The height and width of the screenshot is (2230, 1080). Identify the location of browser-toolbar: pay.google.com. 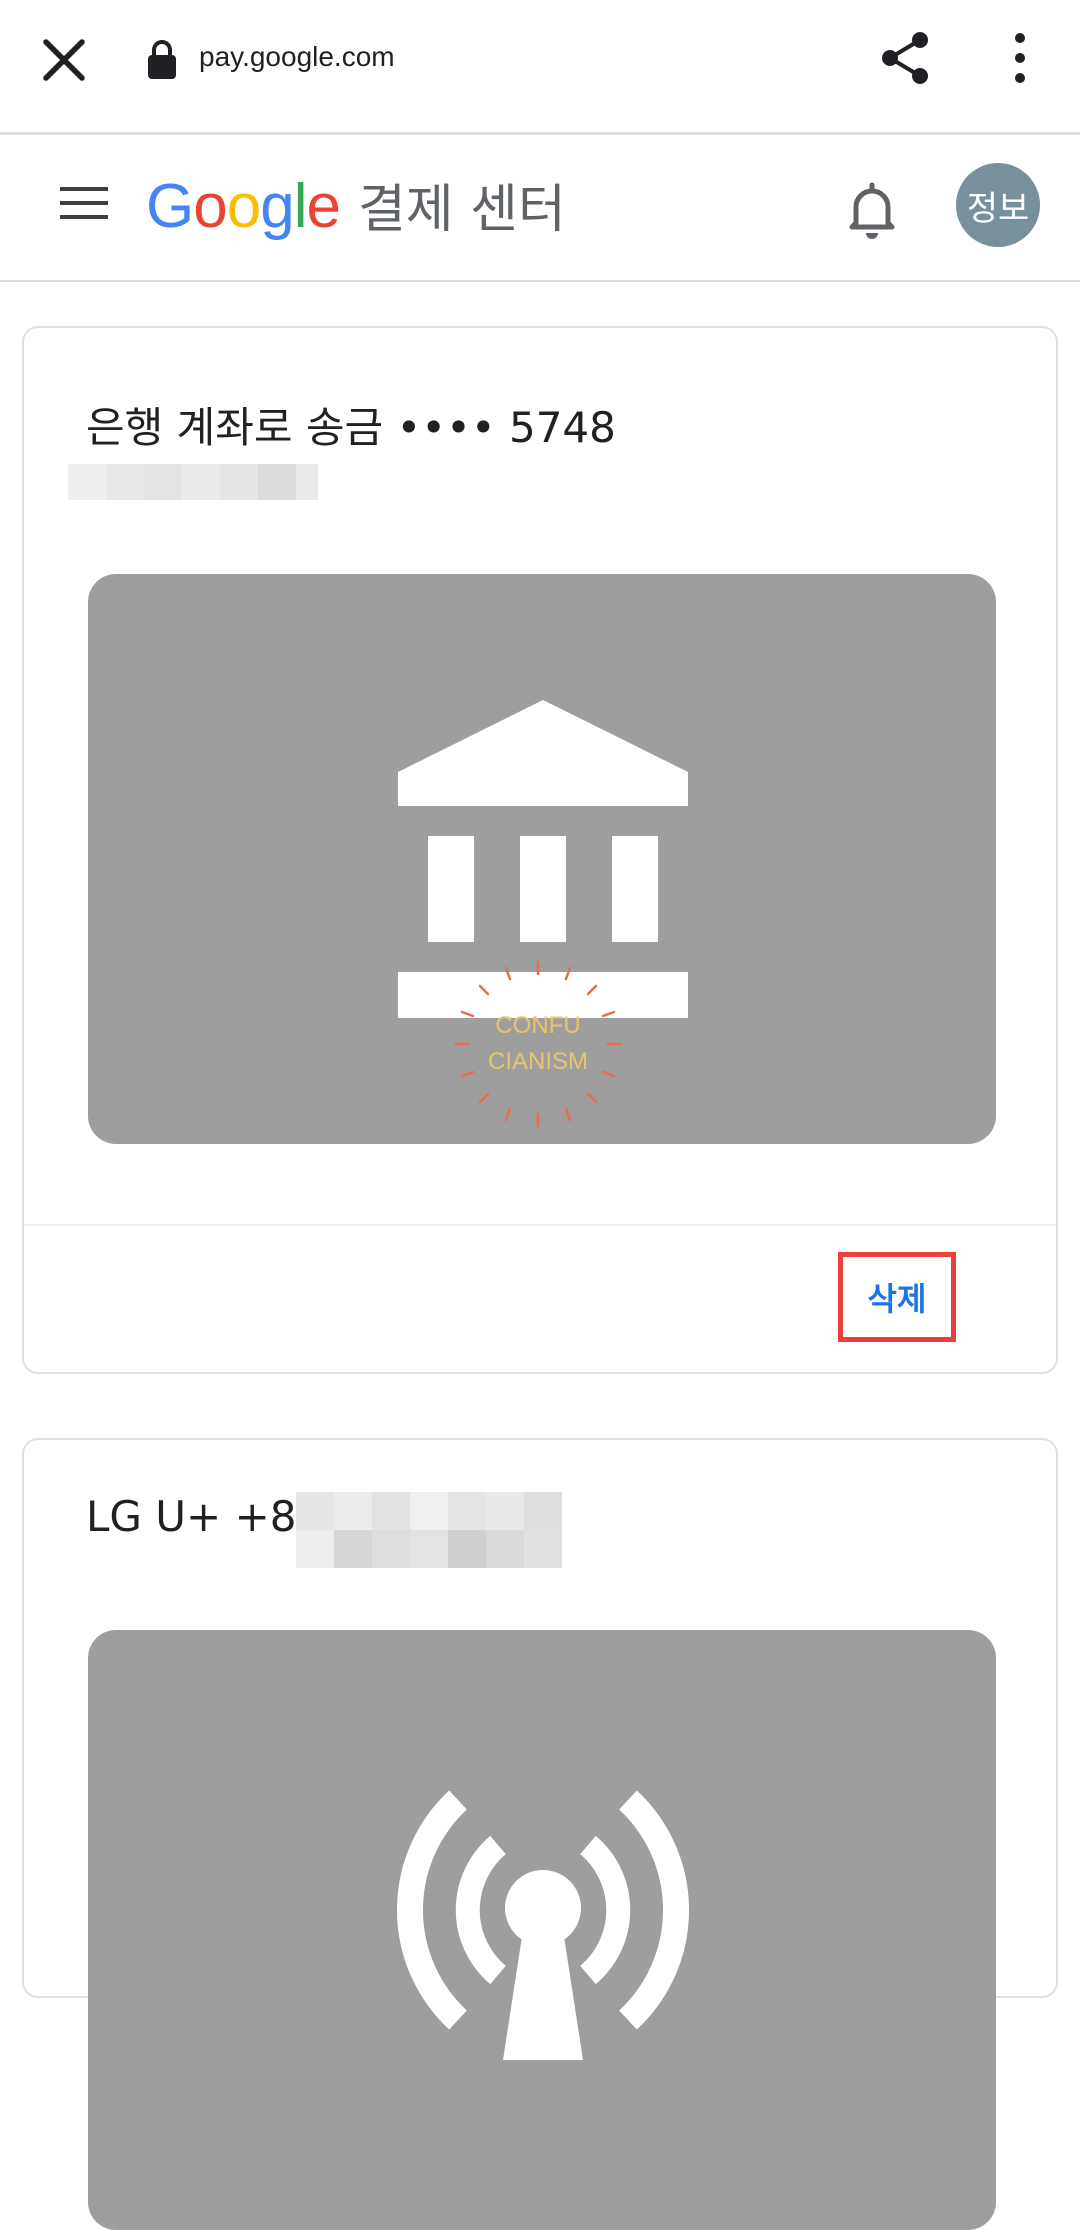
(540, 67).